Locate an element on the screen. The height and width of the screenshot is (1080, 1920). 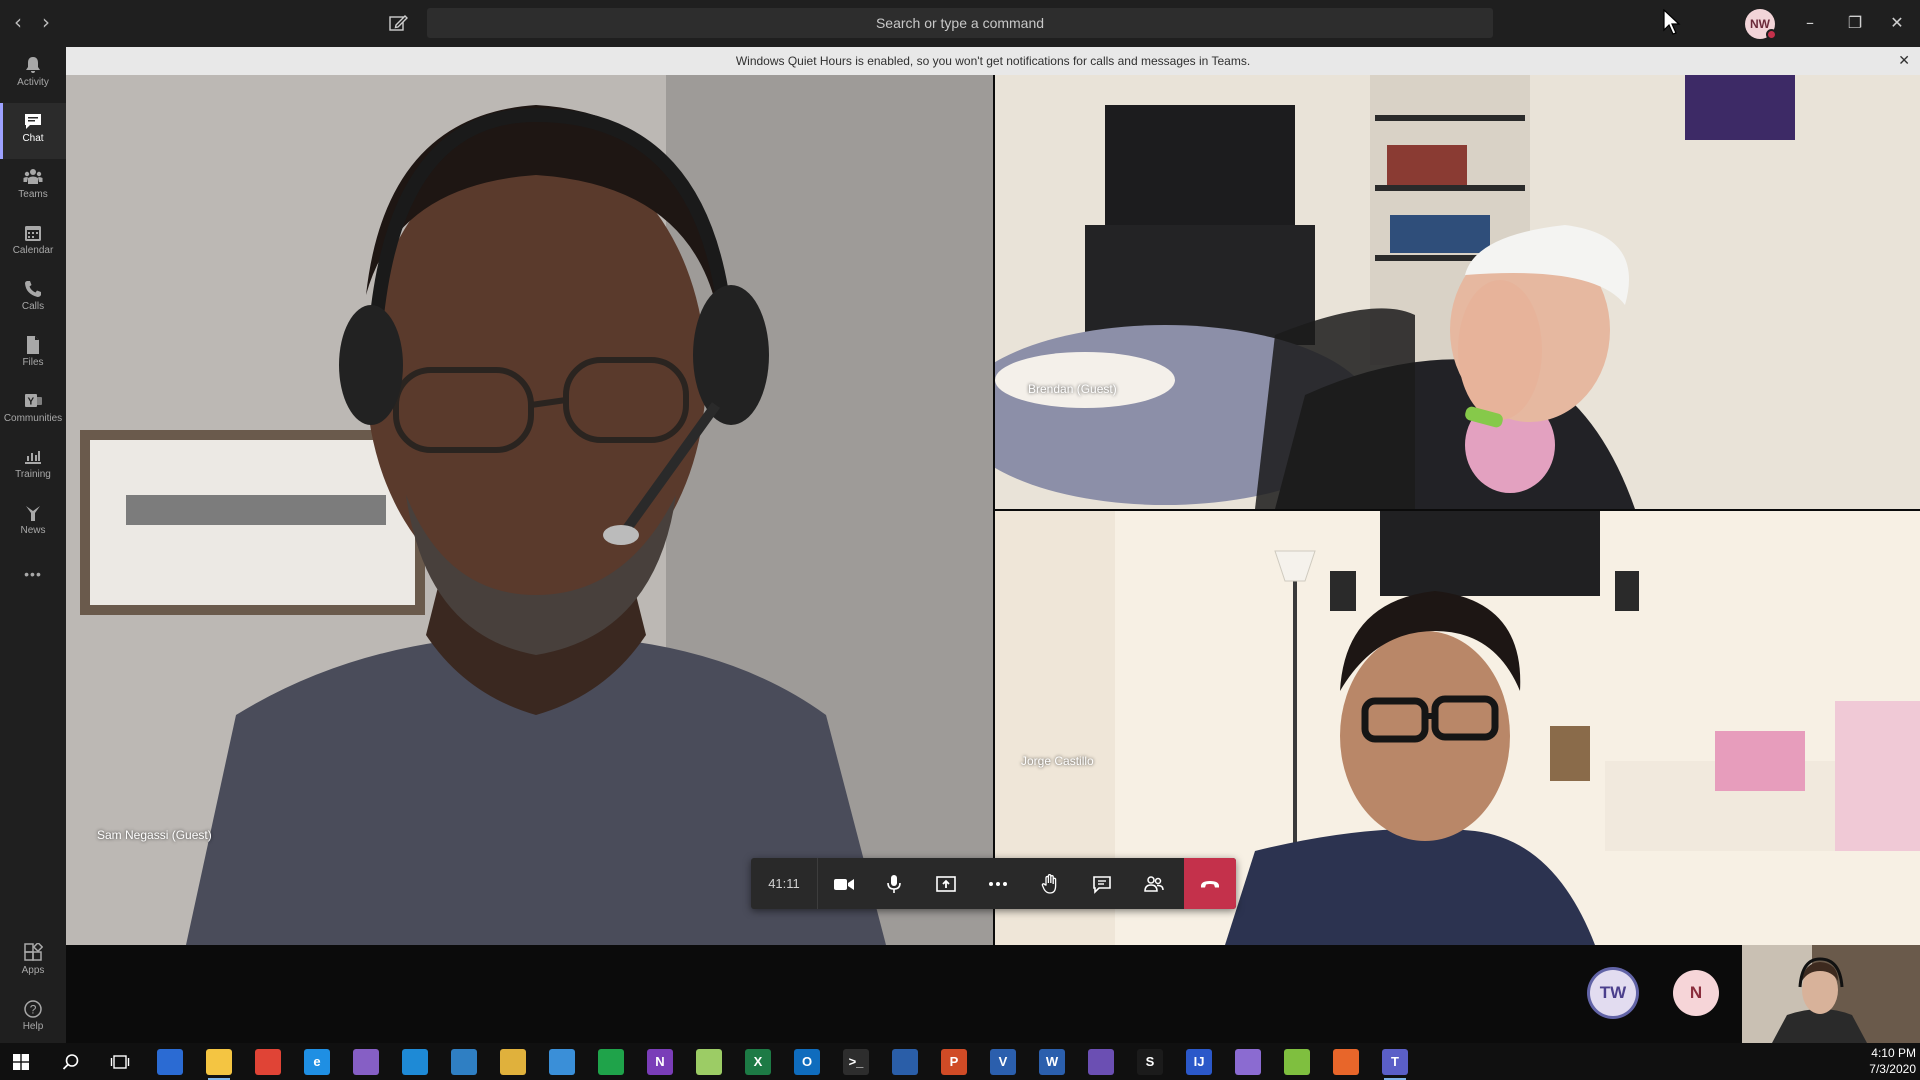
self-video is located at coordinates (1831, 994).